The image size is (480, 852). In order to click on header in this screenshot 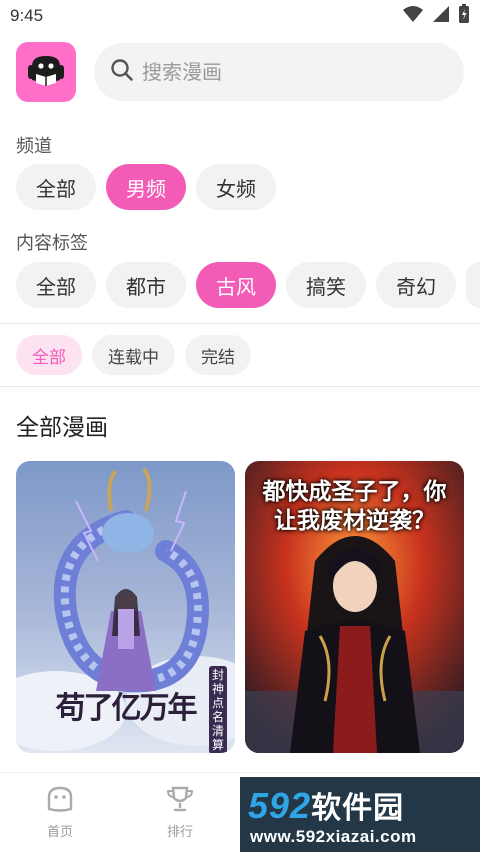, I will do `click(240, 72)`.